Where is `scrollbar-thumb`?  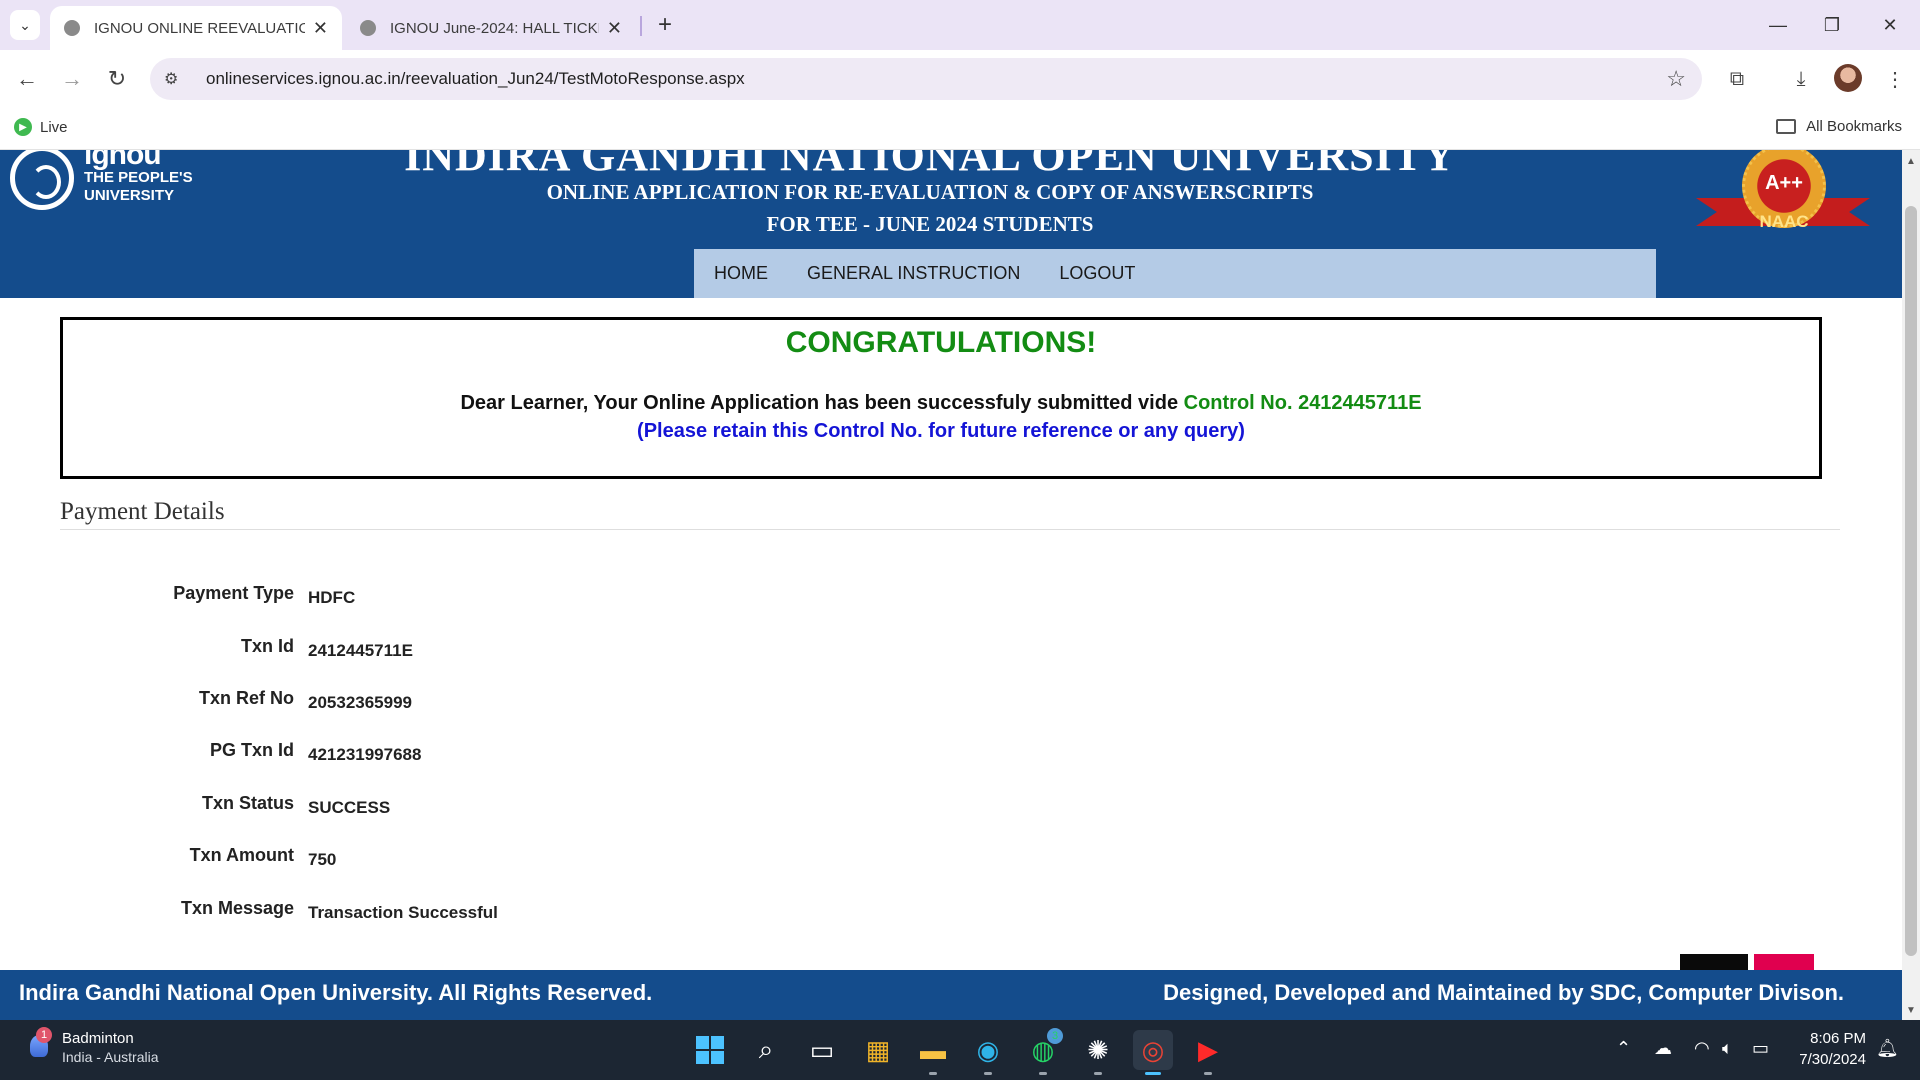 scrollbar-thumb is located at coordinates (1911, 581).